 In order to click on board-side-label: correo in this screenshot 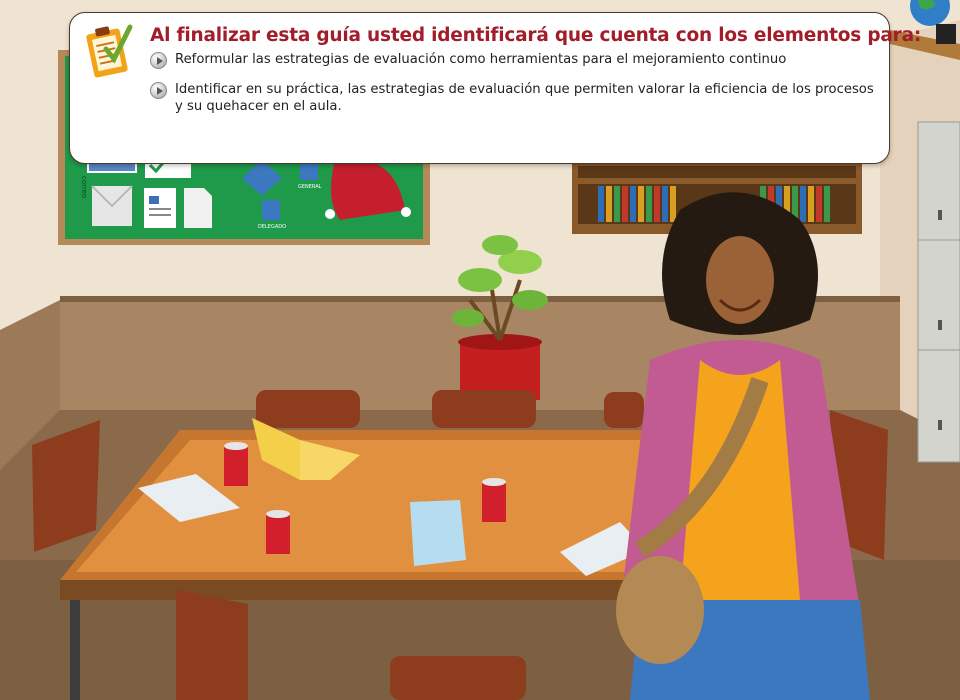, I will do `click(84, 187)`.